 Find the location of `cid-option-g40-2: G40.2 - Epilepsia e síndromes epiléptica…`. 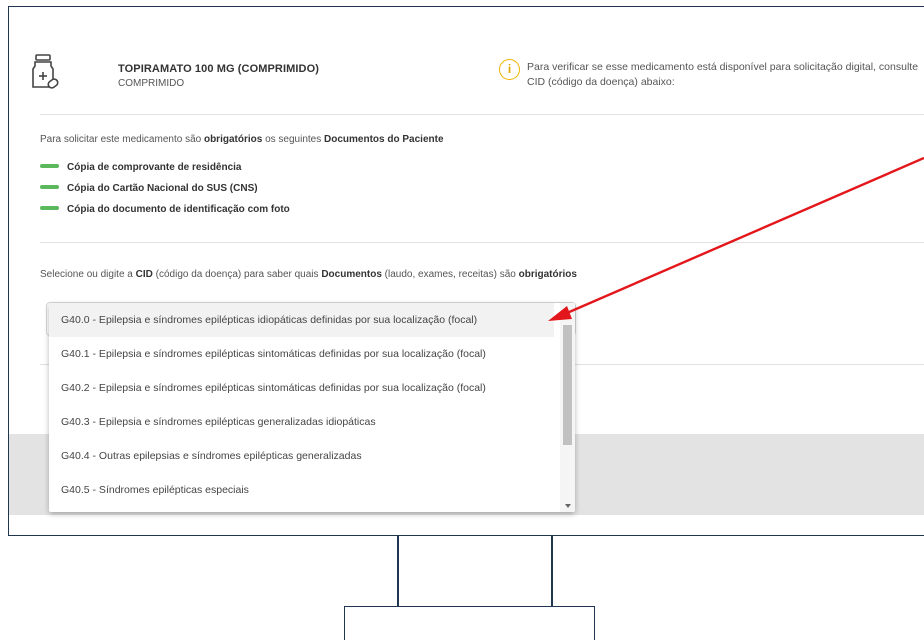

cid-option-g40-2: G40.2 - Epilepsia e síndromes epiléptica… is located at coordinates (301, 388).